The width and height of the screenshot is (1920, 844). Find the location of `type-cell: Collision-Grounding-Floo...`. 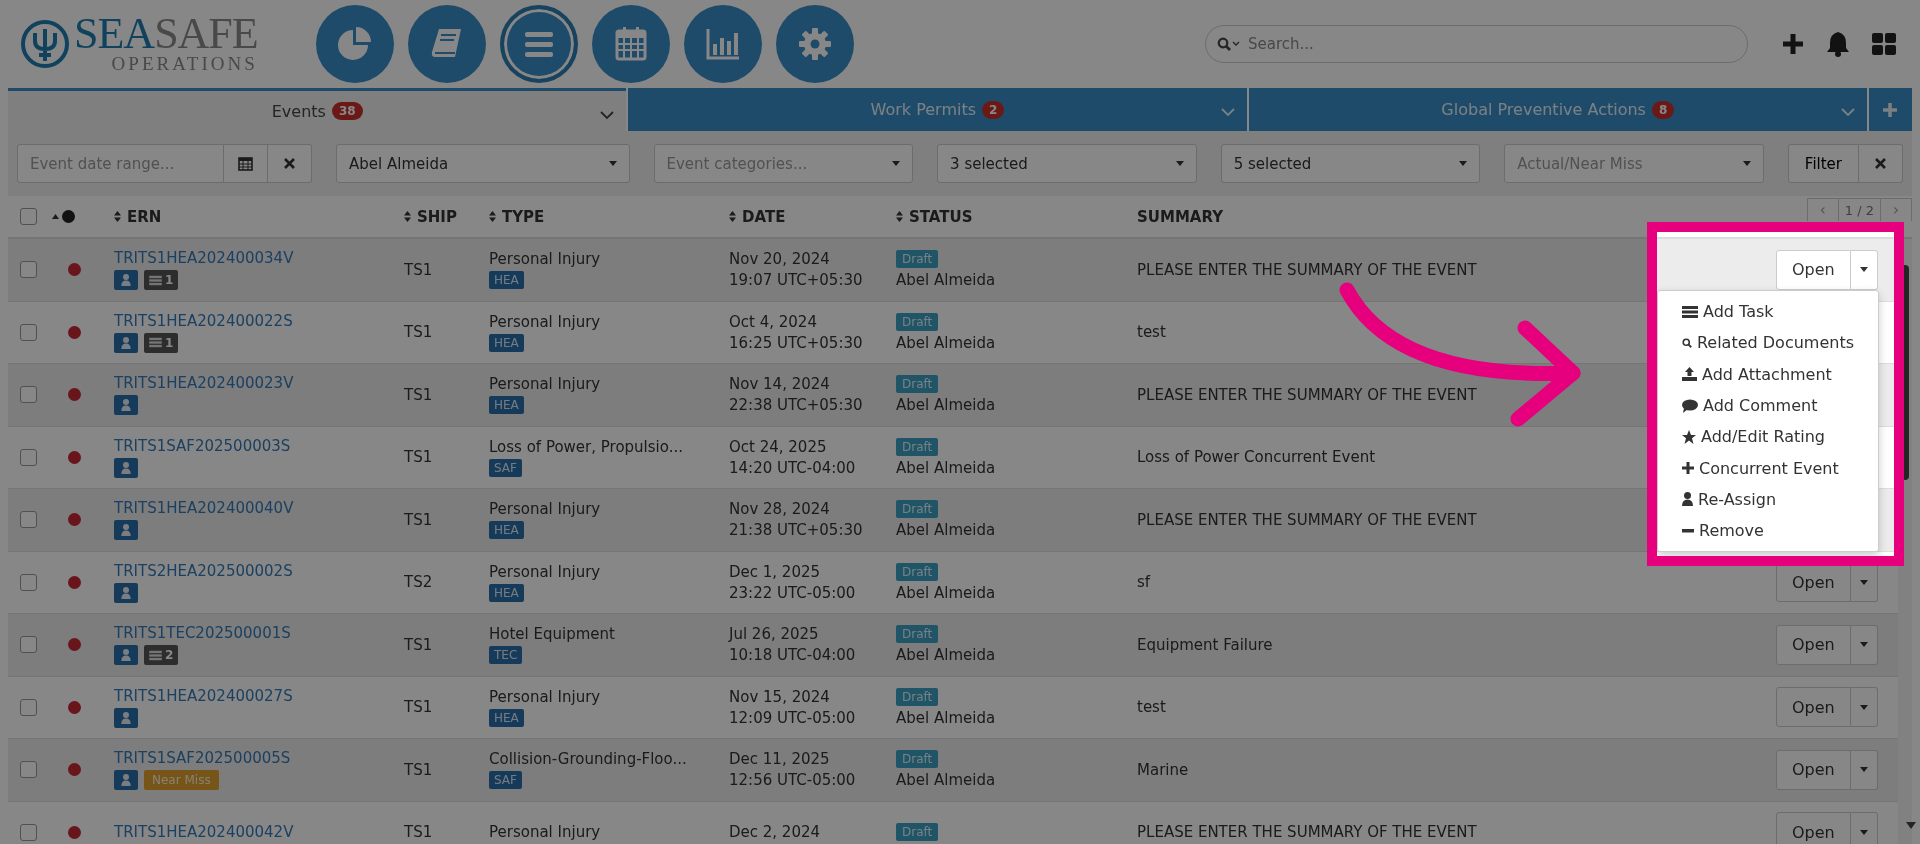

type-cell: Collision-Grounding-Floo... is located at coordinates (588, 759).